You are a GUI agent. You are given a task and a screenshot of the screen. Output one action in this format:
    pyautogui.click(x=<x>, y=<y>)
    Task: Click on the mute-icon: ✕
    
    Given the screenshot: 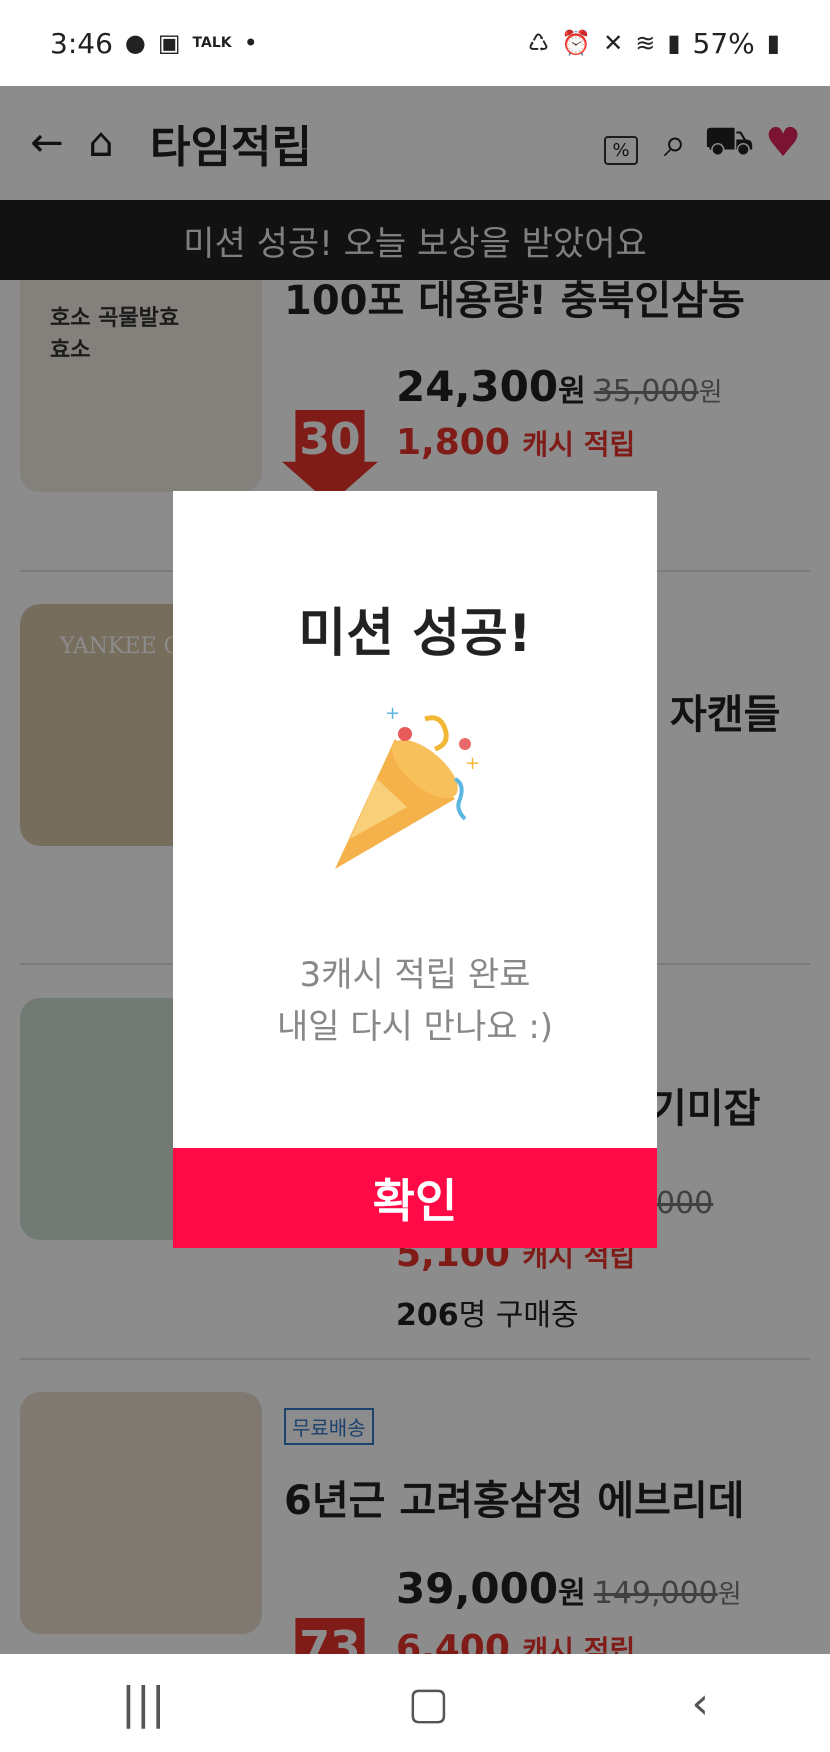 What is the action you would take?
    pyautogui.click(x=613, y=43)
    